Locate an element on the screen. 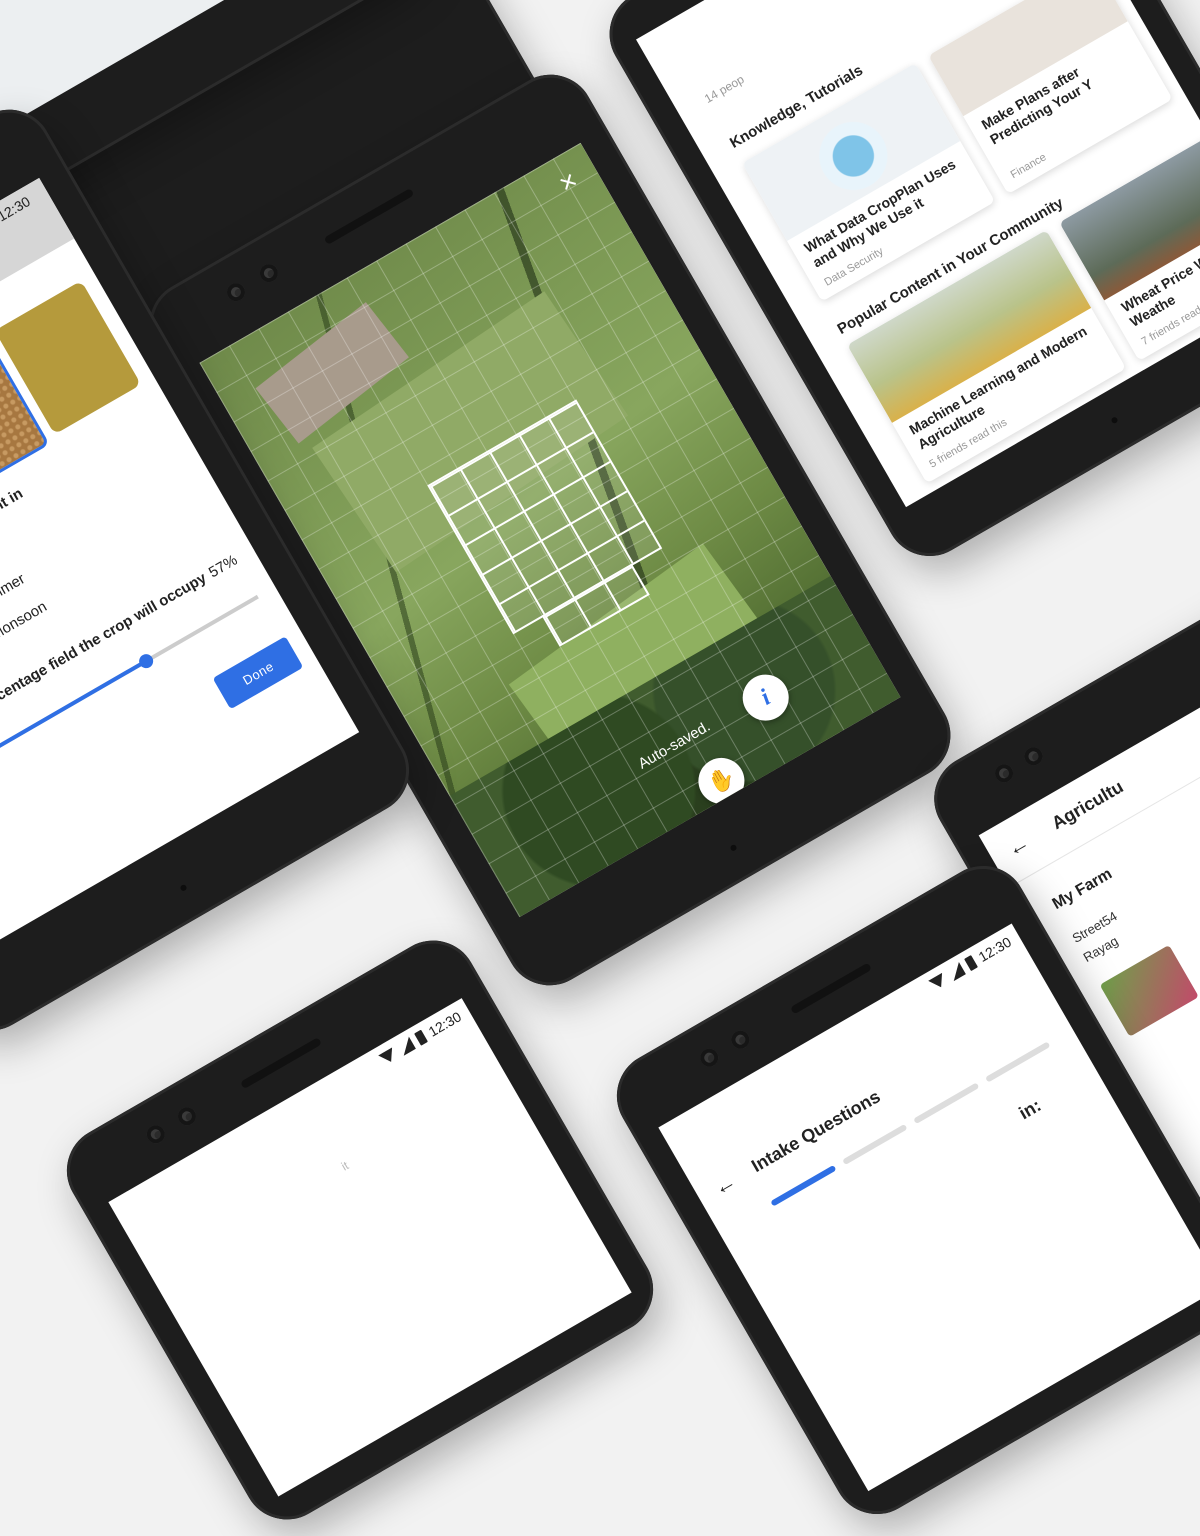  status-bar: 12:30 is located at coordinates (291, 1112).